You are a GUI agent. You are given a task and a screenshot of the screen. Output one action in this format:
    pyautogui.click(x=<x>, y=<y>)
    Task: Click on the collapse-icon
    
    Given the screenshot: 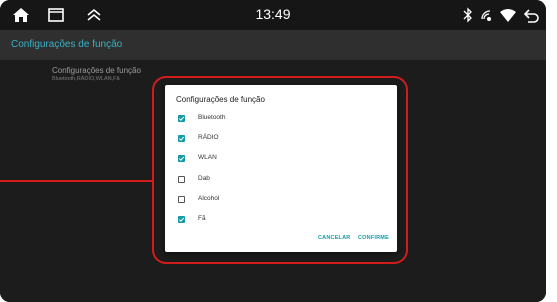 What is the action you would take?
    pyautogui.click(x=94, y=15)
    